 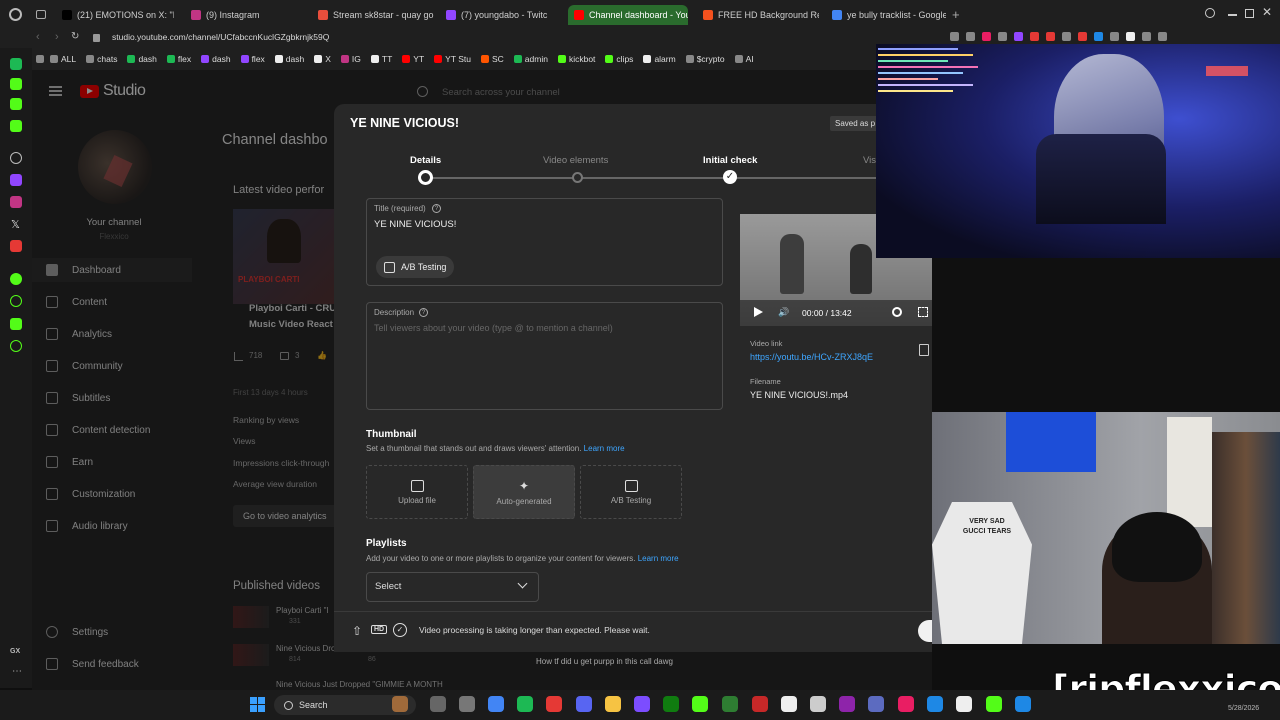 I want to click on xbox-icon, so click(x=671, y=704).